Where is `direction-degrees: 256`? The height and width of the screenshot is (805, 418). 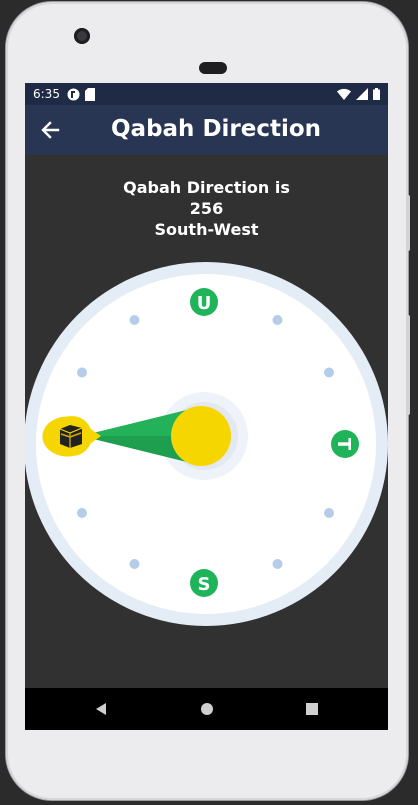
direction-degrees: 256 is located at coordinates (206, 208).